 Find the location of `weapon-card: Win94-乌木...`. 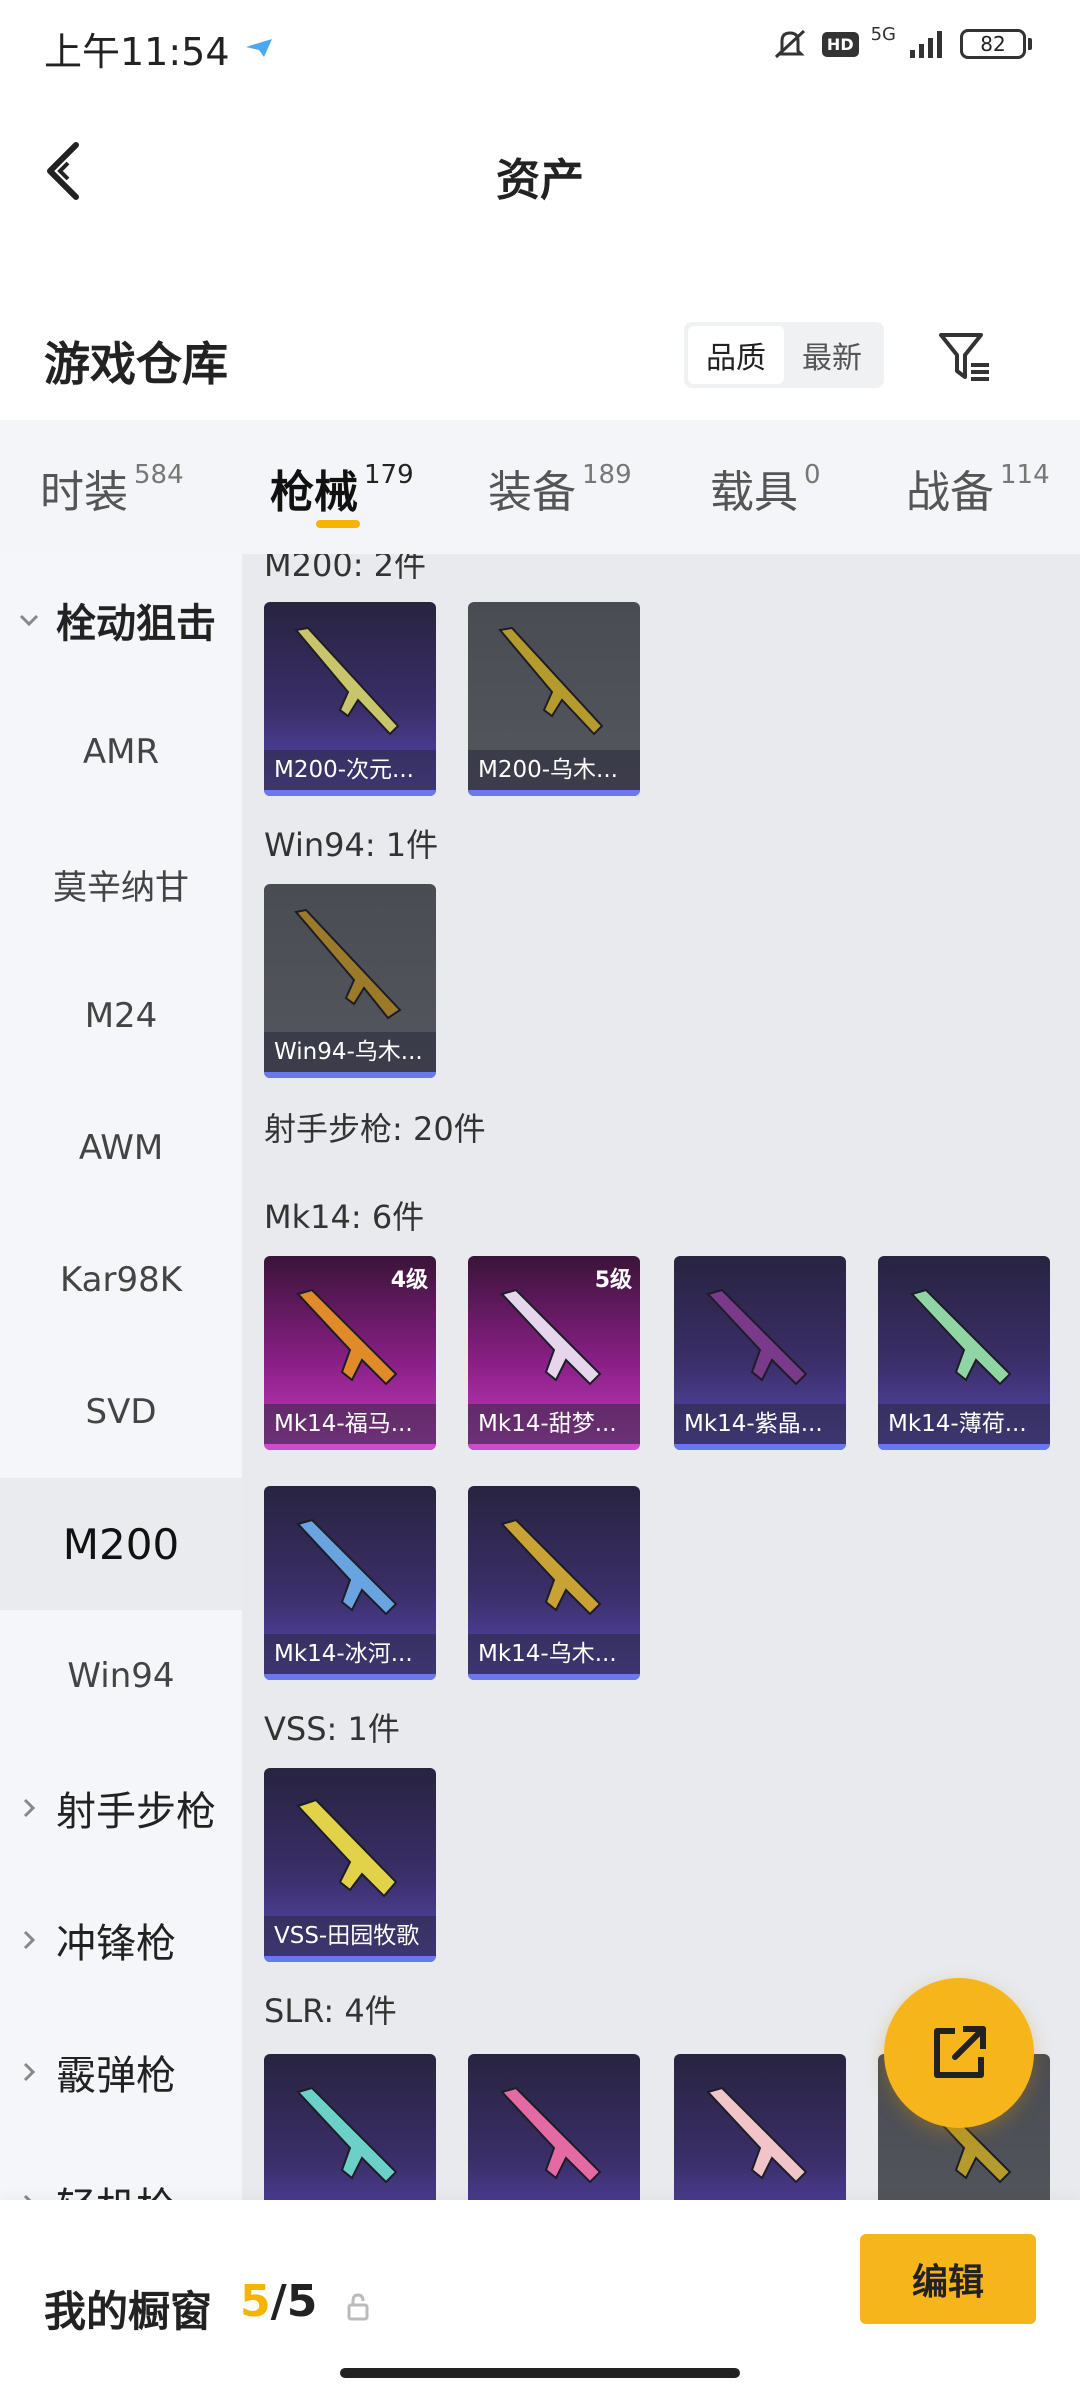

weapon-card: Win94-乌木... is located at coordinates (350, 981).